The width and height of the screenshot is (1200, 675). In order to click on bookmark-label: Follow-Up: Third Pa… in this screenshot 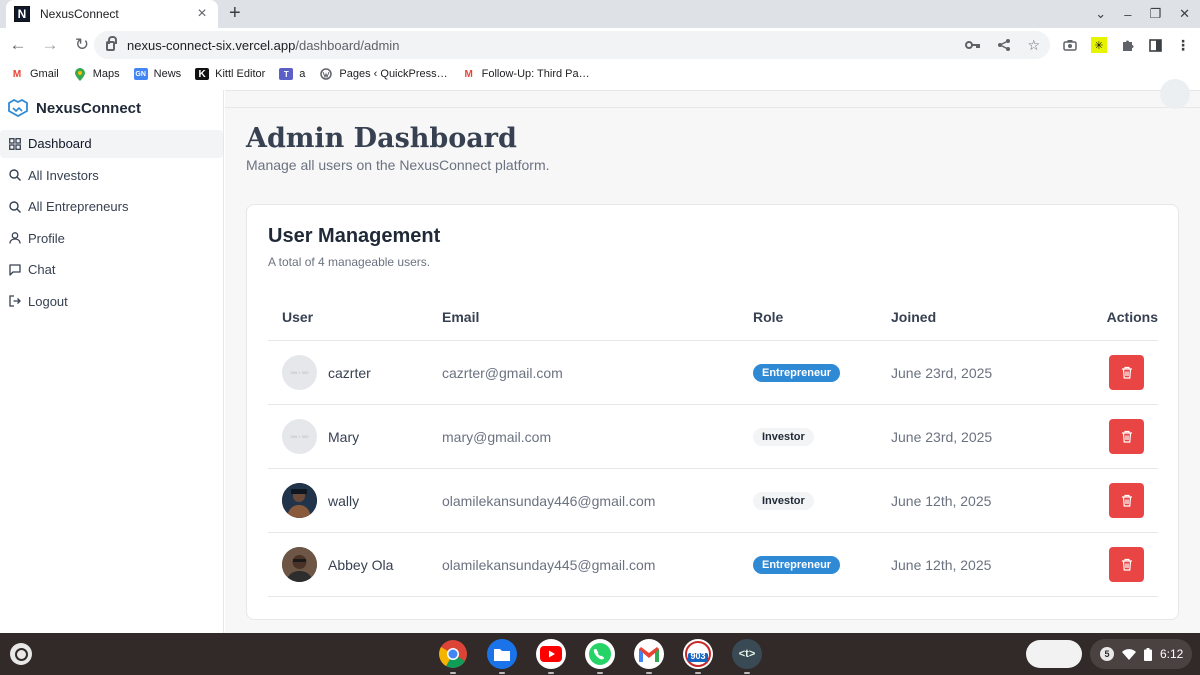, I will do `click(535, 74)`.